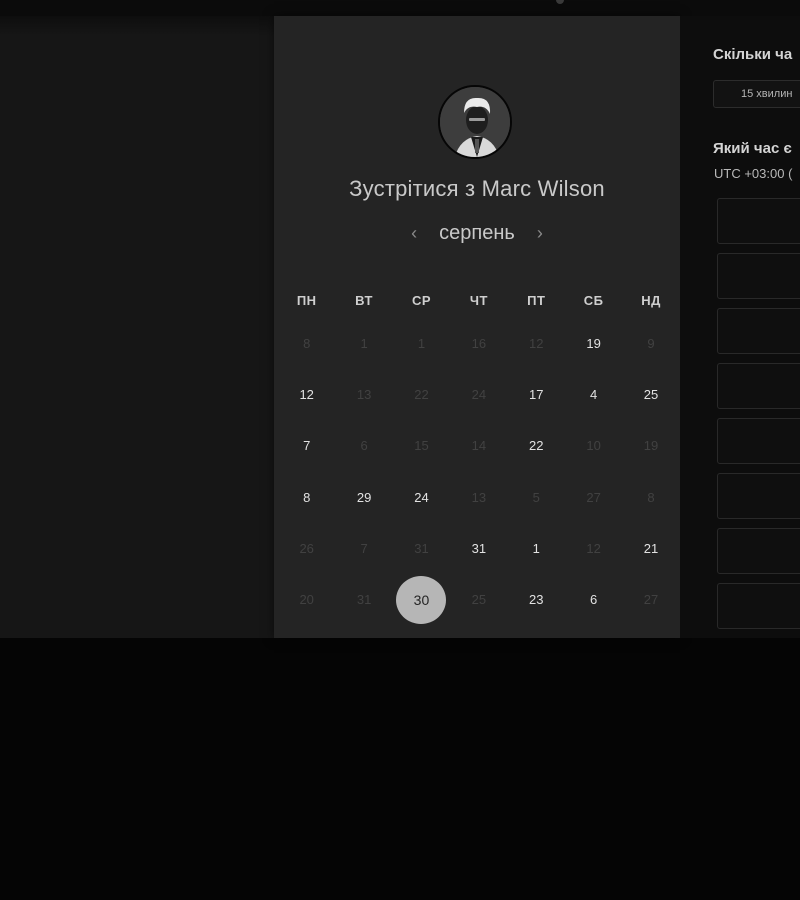  I want to click on calendar-day: 21, so click(650, 548).